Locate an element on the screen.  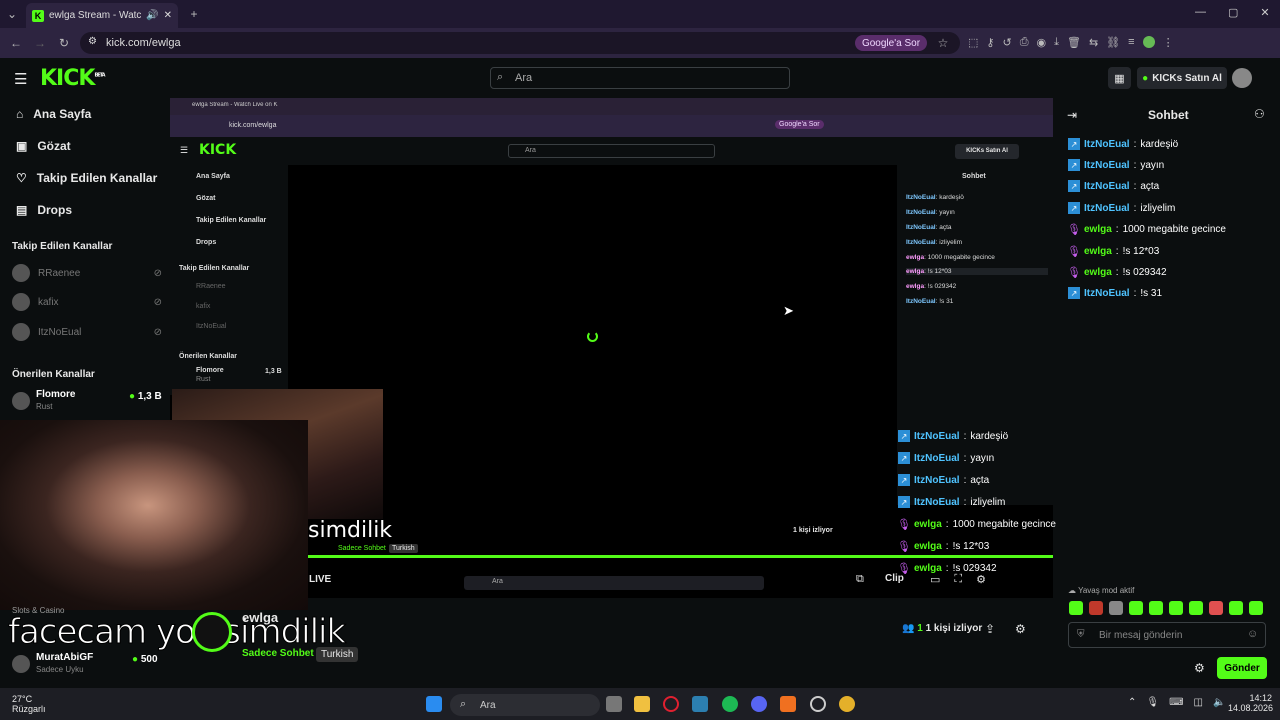
inner-chat-line: ewlga: !s 029342 is located at coordinates (931, 286).